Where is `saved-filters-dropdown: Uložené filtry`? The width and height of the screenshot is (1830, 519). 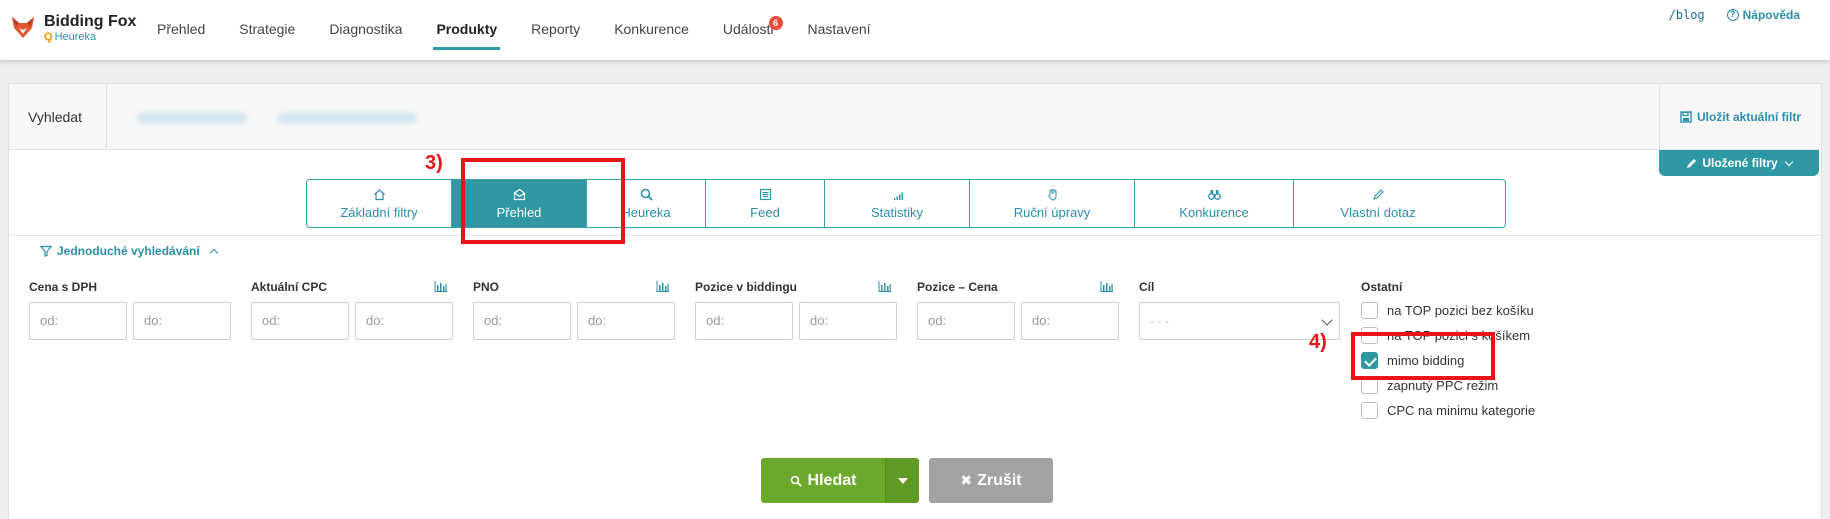 saved-filters-dropdown: Uložené filtry is located at coordinates (1739, 163).